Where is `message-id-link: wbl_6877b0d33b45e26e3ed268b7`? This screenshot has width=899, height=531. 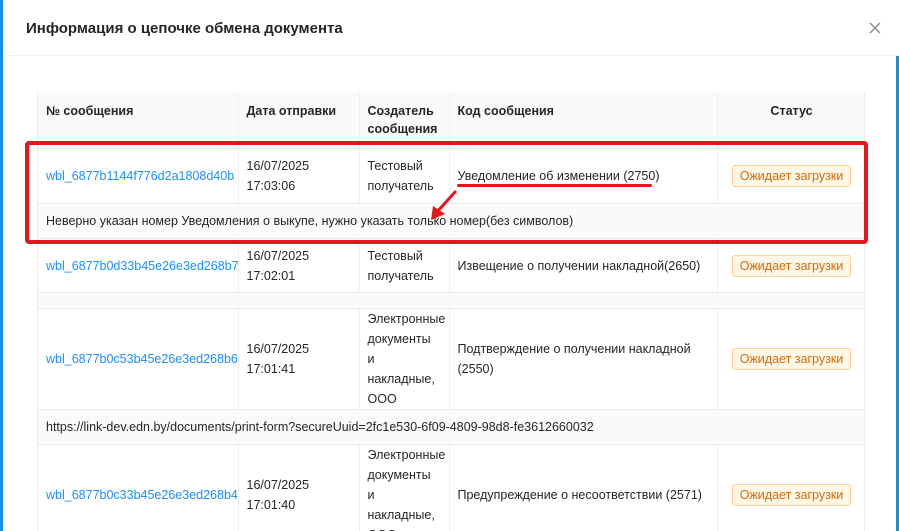
message-id-link: wbl_6877b0d33b45e26e3ed268b7 is located at coordinates (142, 266).